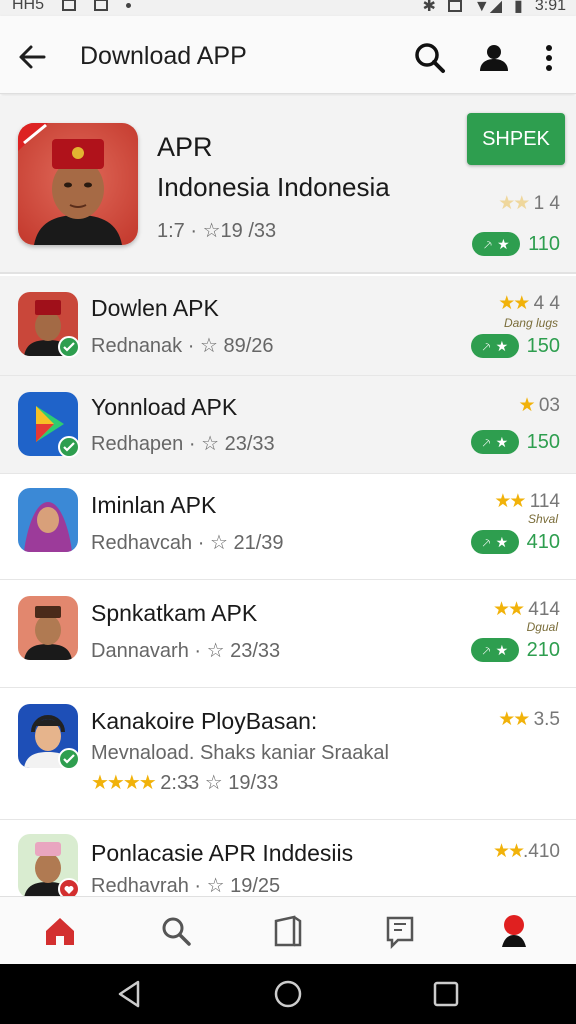  I want to click on app-publisher: Redhavcah ·, so click(148, 543).